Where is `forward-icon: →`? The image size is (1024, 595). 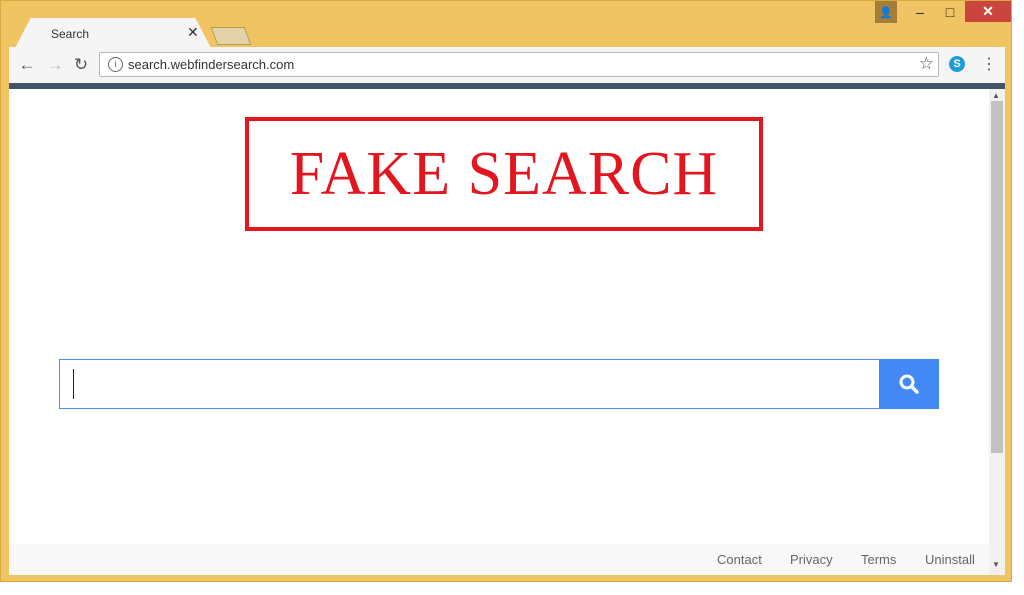
forward-icon: → is located at coordinates (55, 65).